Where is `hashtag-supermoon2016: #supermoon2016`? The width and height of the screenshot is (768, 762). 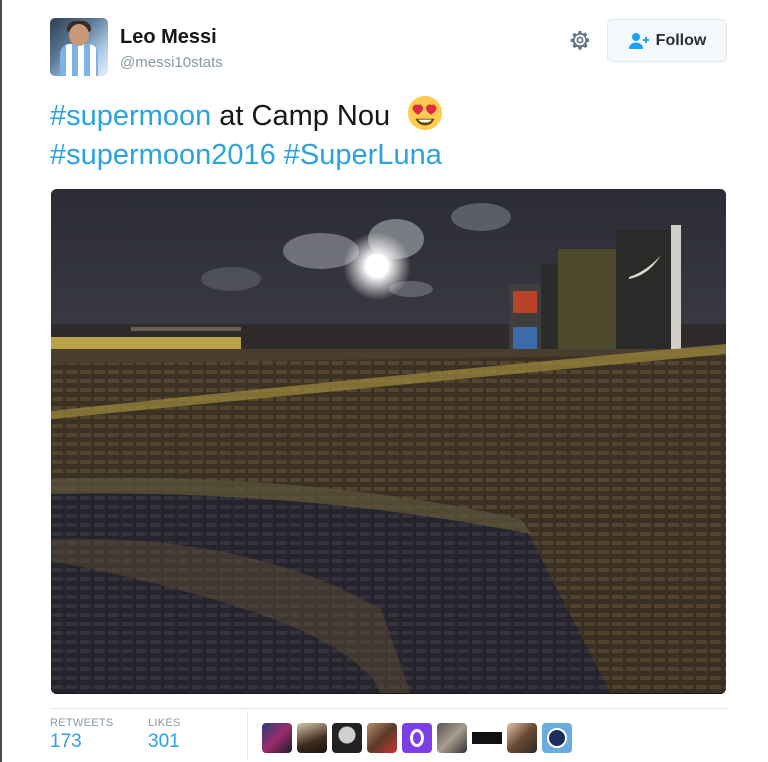 hashtag-supermoon2016: #supermoon2016 is located at coordinates (163, 155).